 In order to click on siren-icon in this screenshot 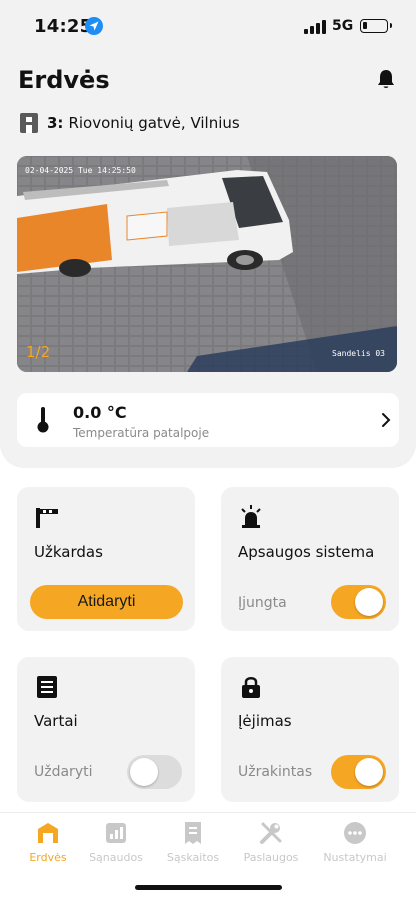, I will do `click(251, 516)`.